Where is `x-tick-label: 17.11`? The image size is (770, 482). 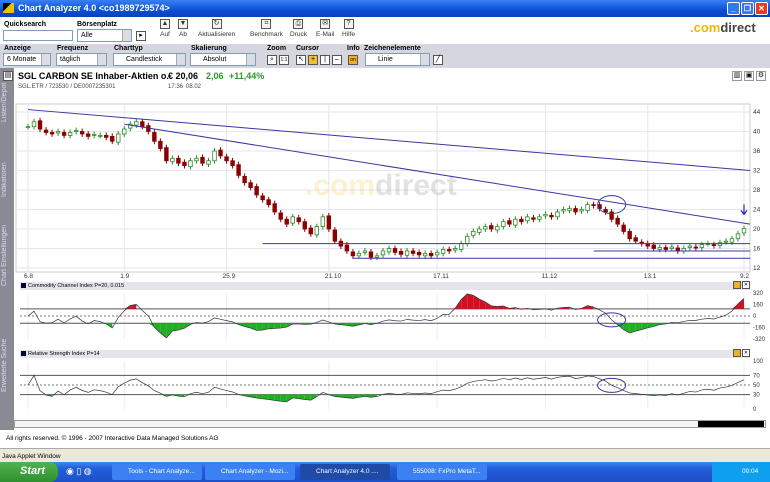 x-tick-label: 17.11 is located at coordinates (441, 276).